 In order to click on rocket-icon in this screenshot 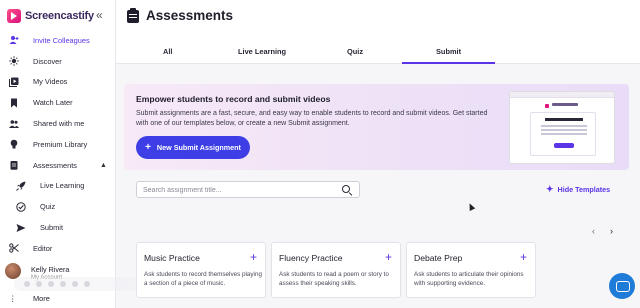, I will do `click(21, 186)`.